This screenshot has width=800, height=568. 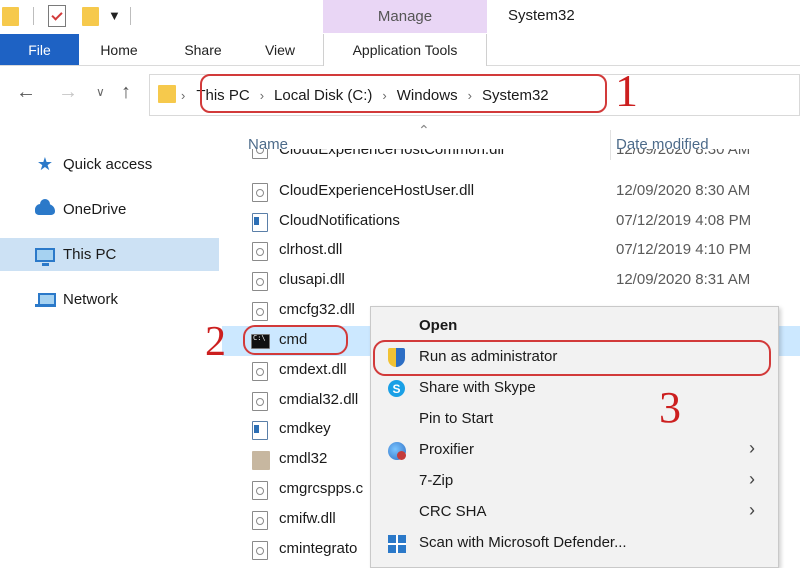 I want to click on breadcrumb-this-pc: This PC, so click(x=222, y=95).